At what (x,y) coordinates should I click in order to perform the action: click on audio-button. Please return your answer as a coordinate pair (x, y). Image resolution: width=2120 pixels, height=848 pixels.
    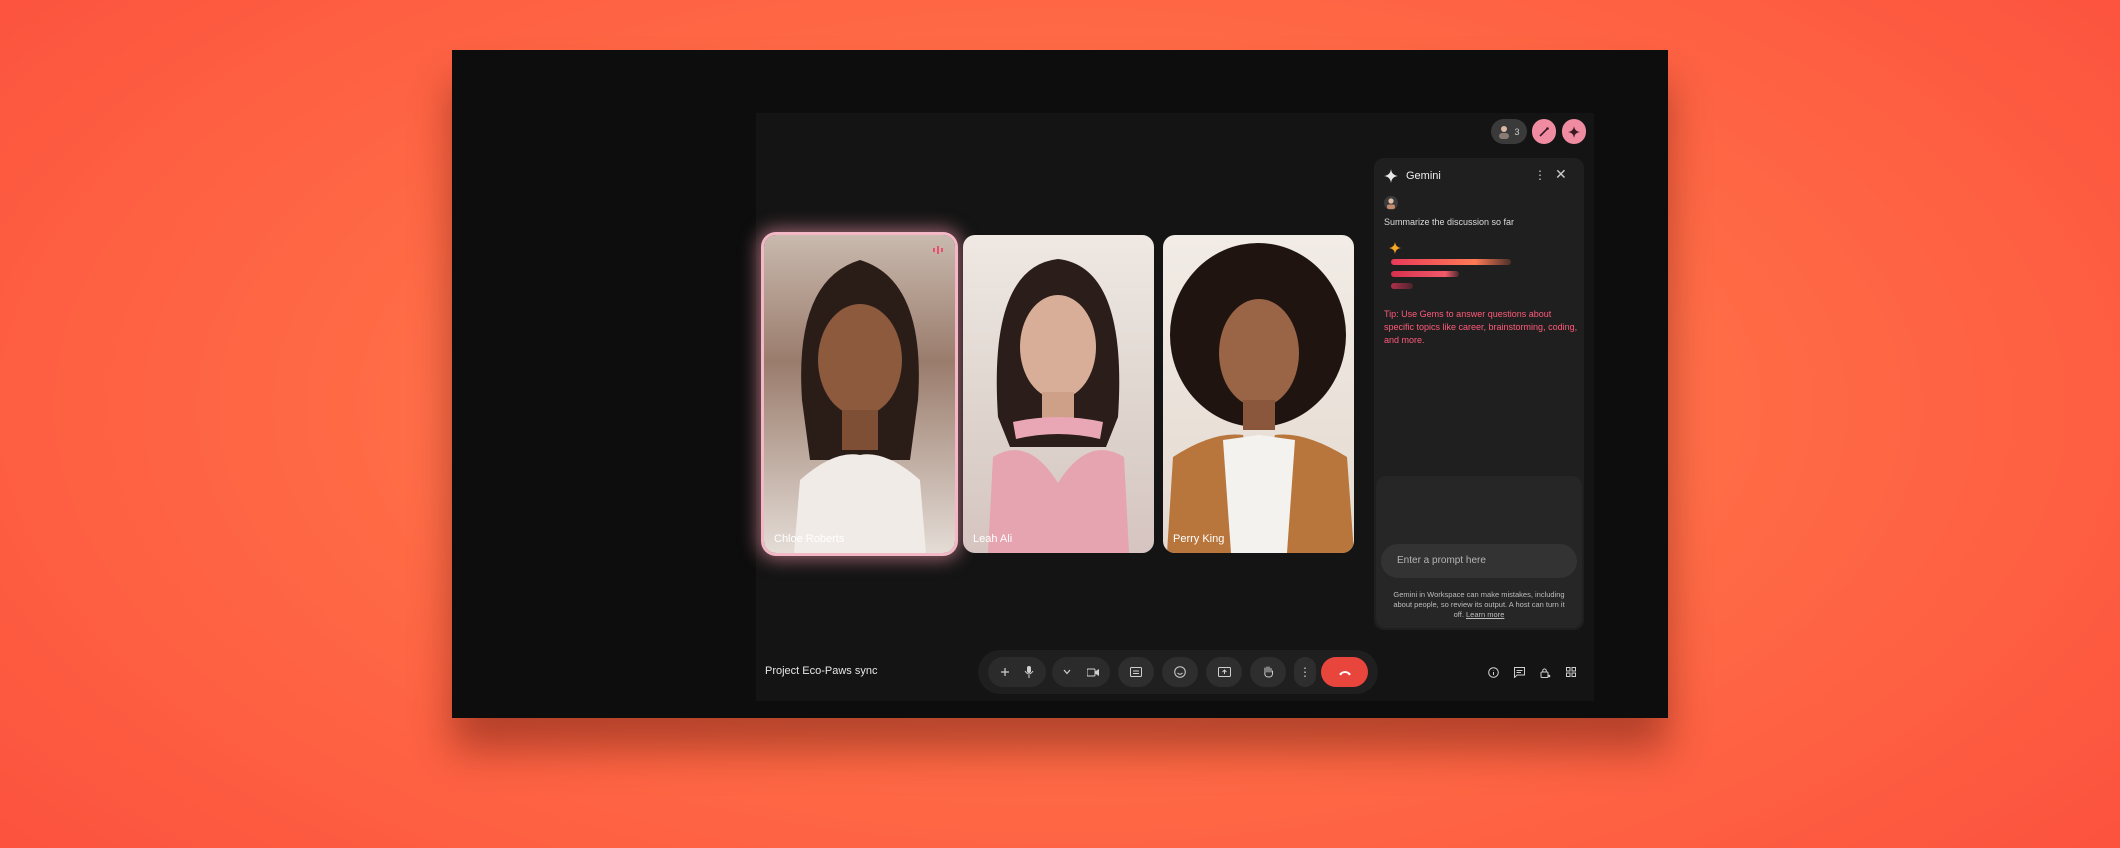
    Looking at the image, I should click on (1017, 672).